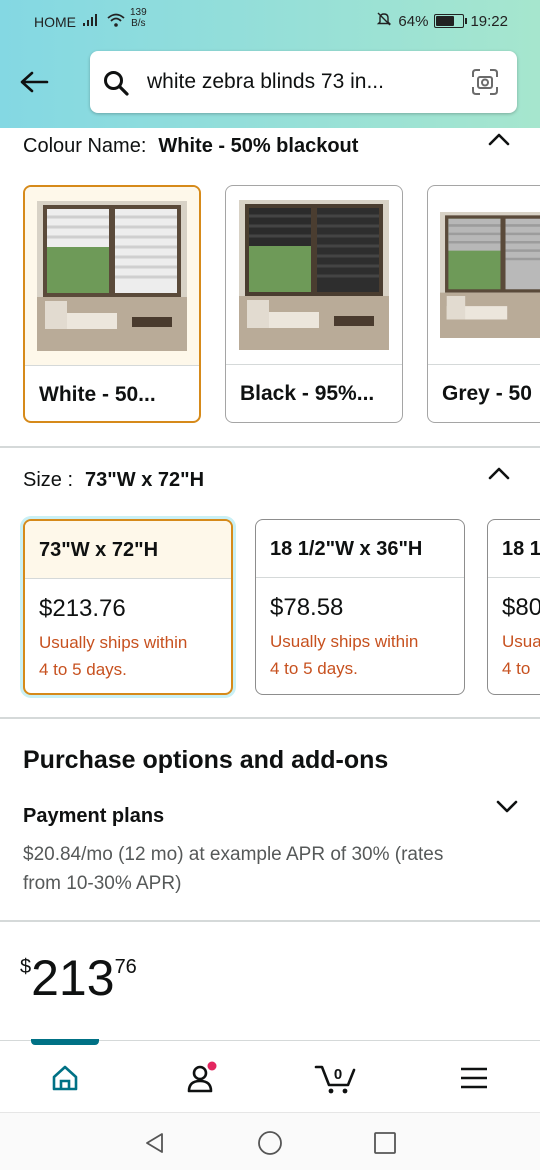  What do you see at coordinates (489, 21) in the screenshot?
I see `clock: 19:22` at bounding box center [489, 21].